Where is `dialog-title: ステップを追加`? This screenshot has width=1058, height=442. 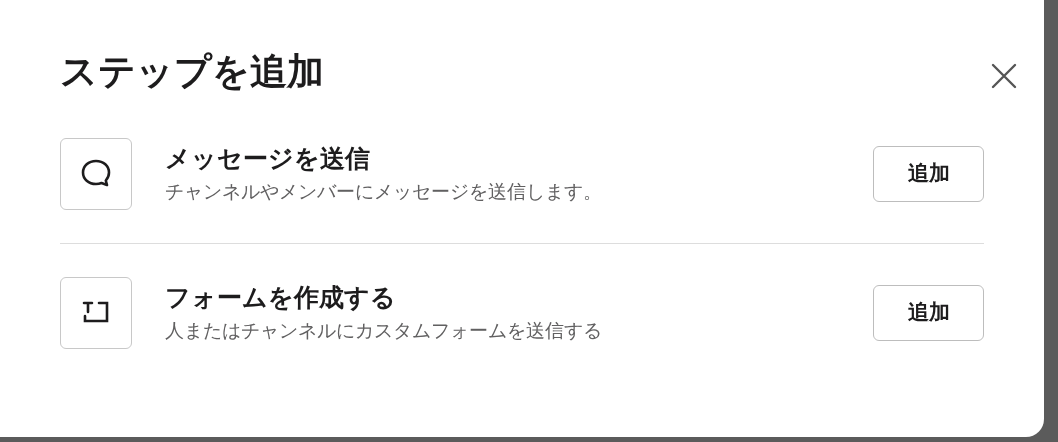 dialog-title: ステップを追加 is located at coordinates (192, 72).